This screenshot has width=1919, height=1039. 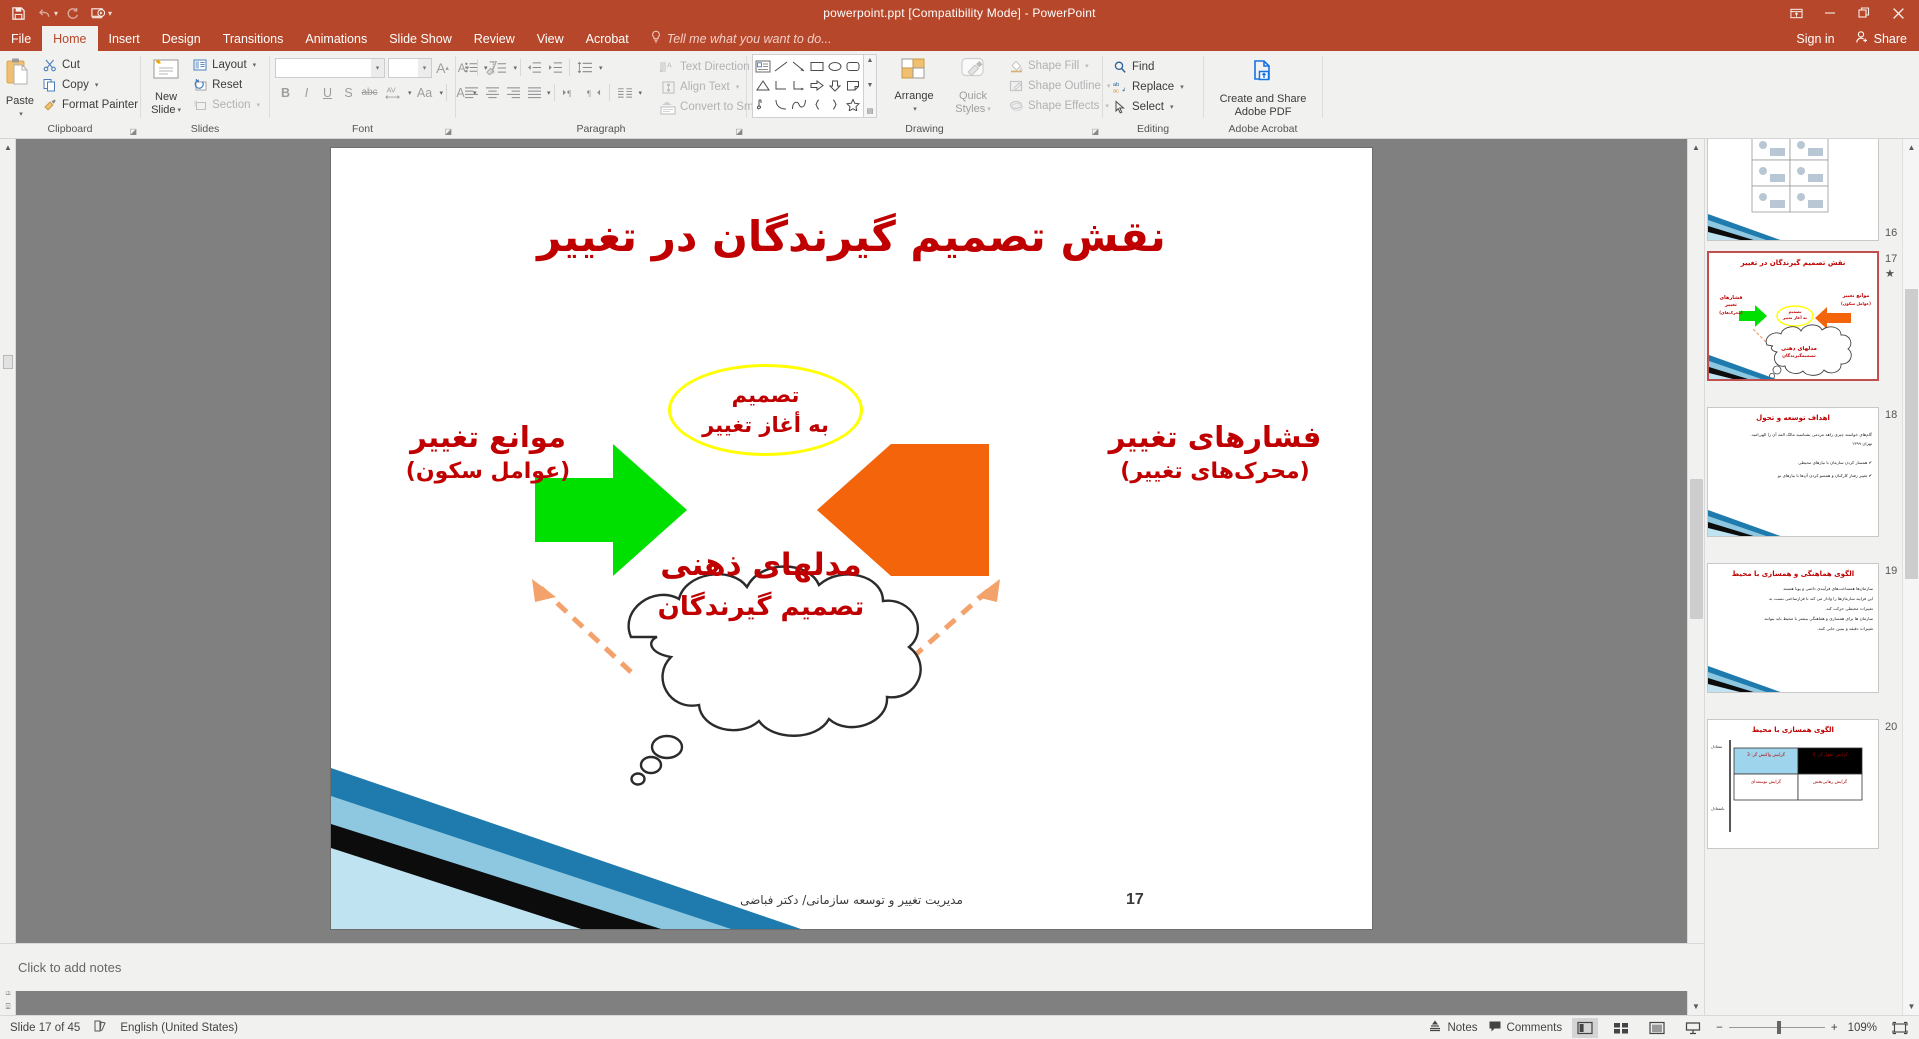 I want to click on arrow-shape-icon, so click(x=798, y=66).